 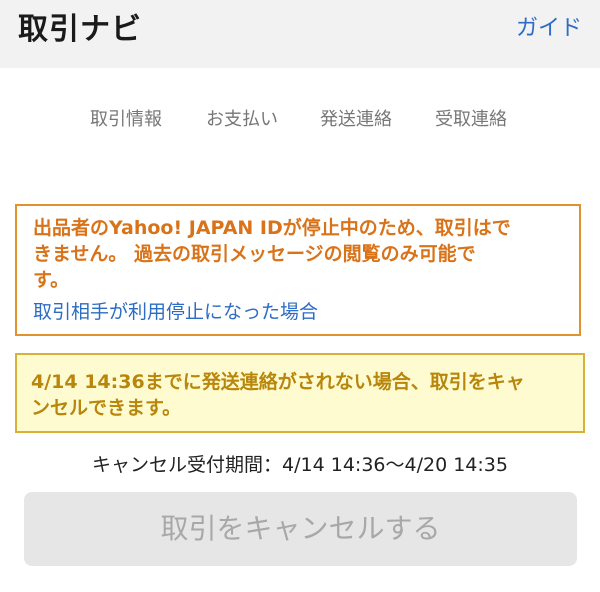 I want to click on suspended-partner-help-link: 取引相手が利用停止になった場合, so click(x=300, y=312).